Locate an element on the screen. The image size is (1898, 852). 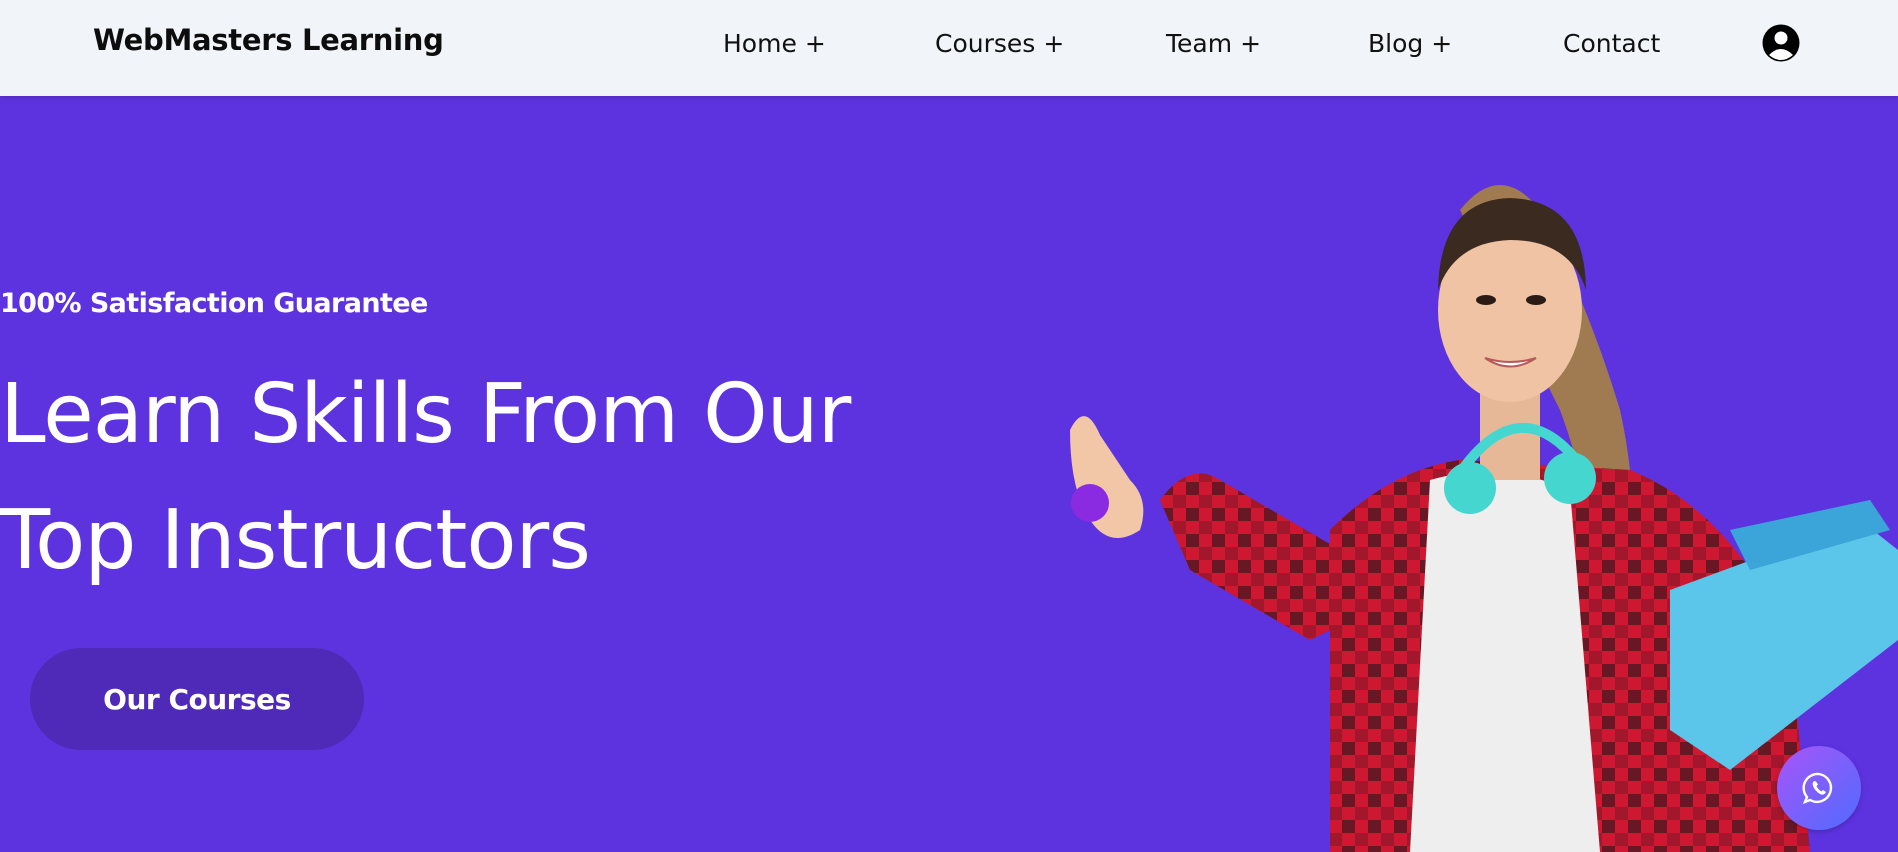
nav-item-label: Team is located at coordinates (1199, 43).